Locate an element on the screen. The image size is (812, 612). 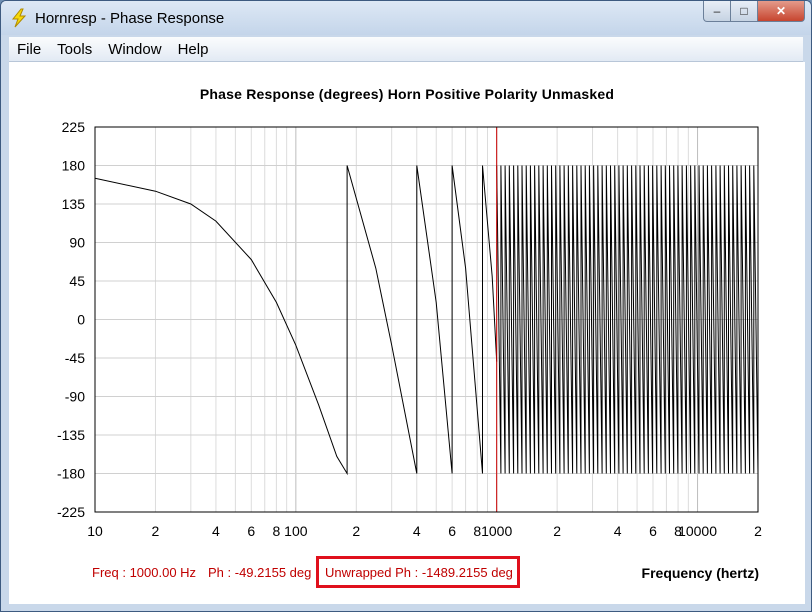
menu-help: Help is located at coordinates (193, 49).